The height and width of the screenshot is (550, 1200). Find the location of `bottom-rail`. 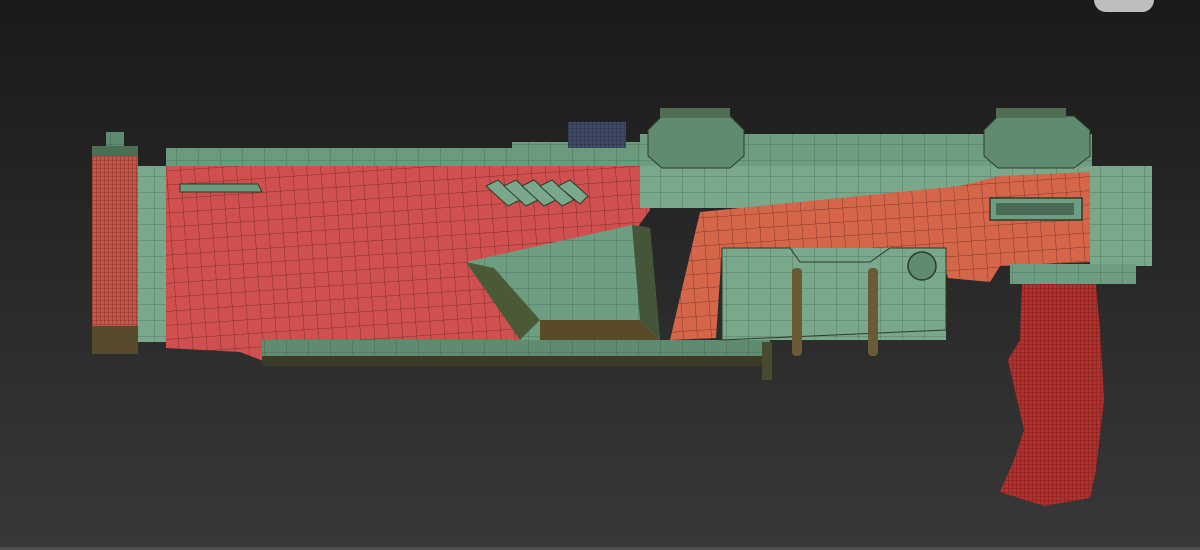

bottom-rail is located at coordinates (517, 360).